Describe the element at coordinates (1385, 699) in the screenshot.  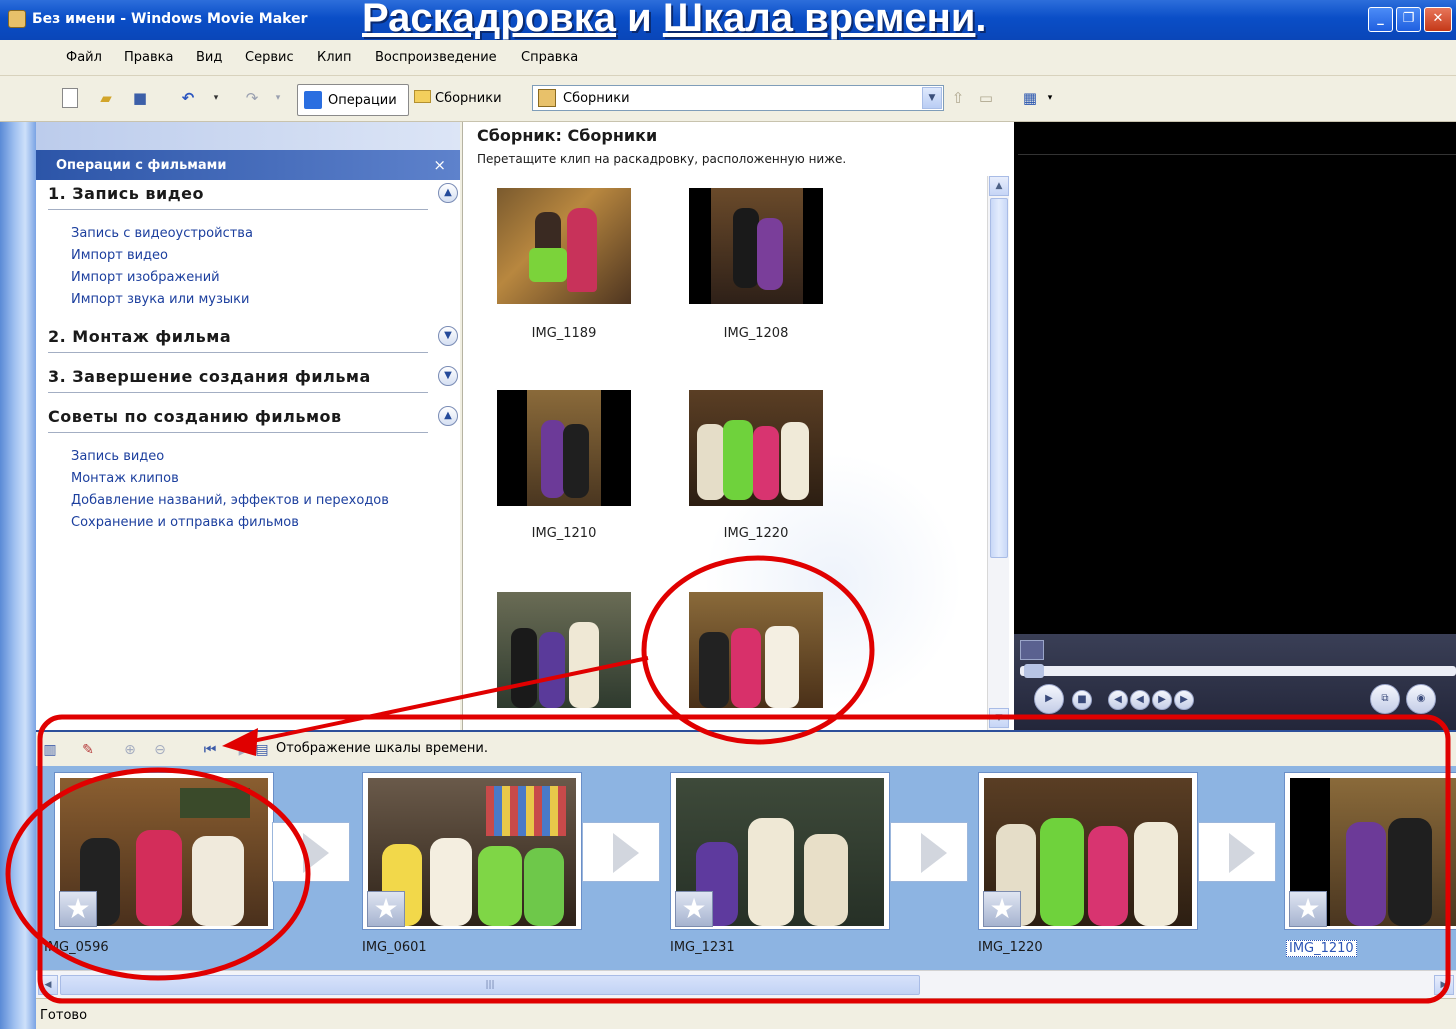
I see `split-clip-icon: ⧉` at that location.